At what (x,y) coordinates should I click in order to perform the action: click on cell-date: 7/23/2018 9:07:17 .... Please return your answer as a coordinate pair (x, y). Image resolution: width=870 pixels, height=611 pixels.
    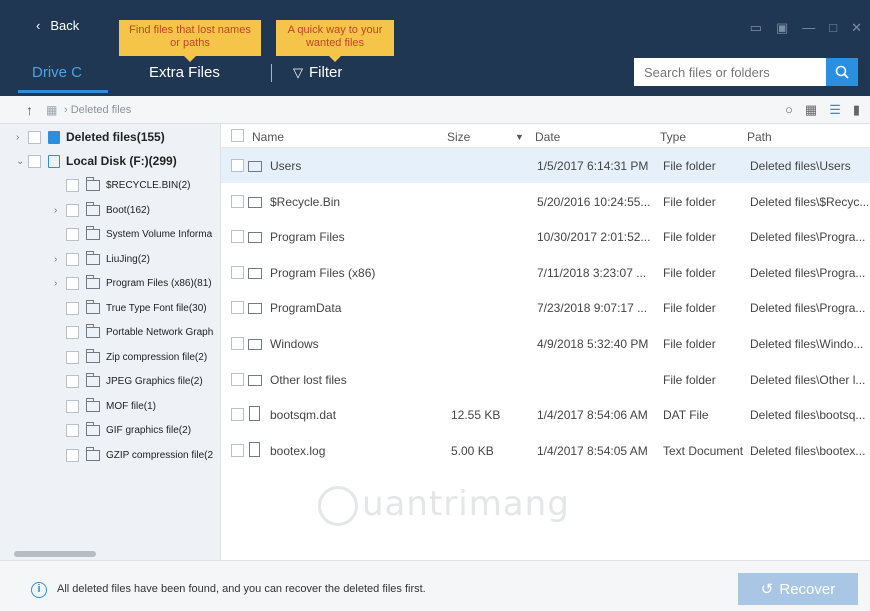
    Looking at the image, I should click on (592, 308).